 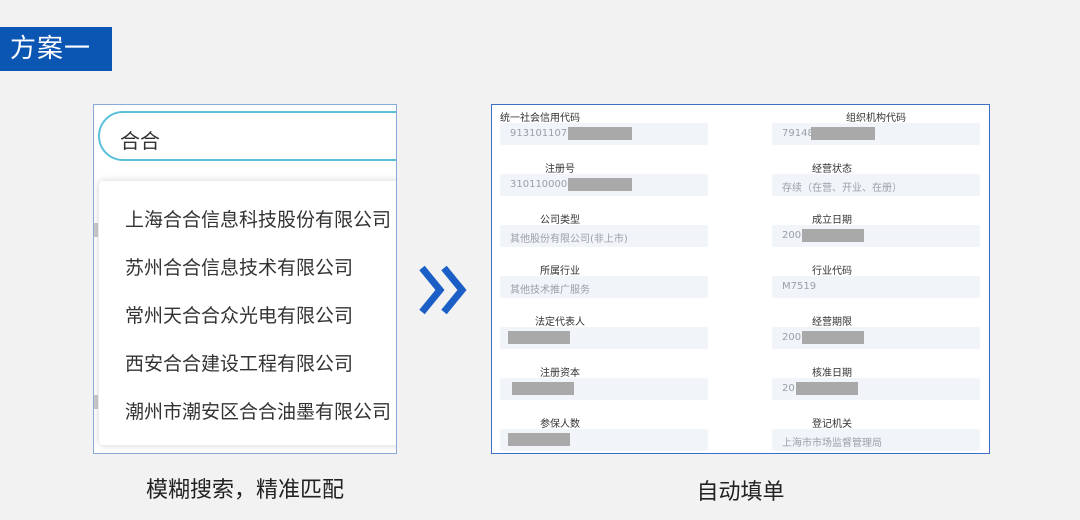 I want to click on suggestion-item: 苏州合合信息技术有限公司, so click(x=239, y=266).